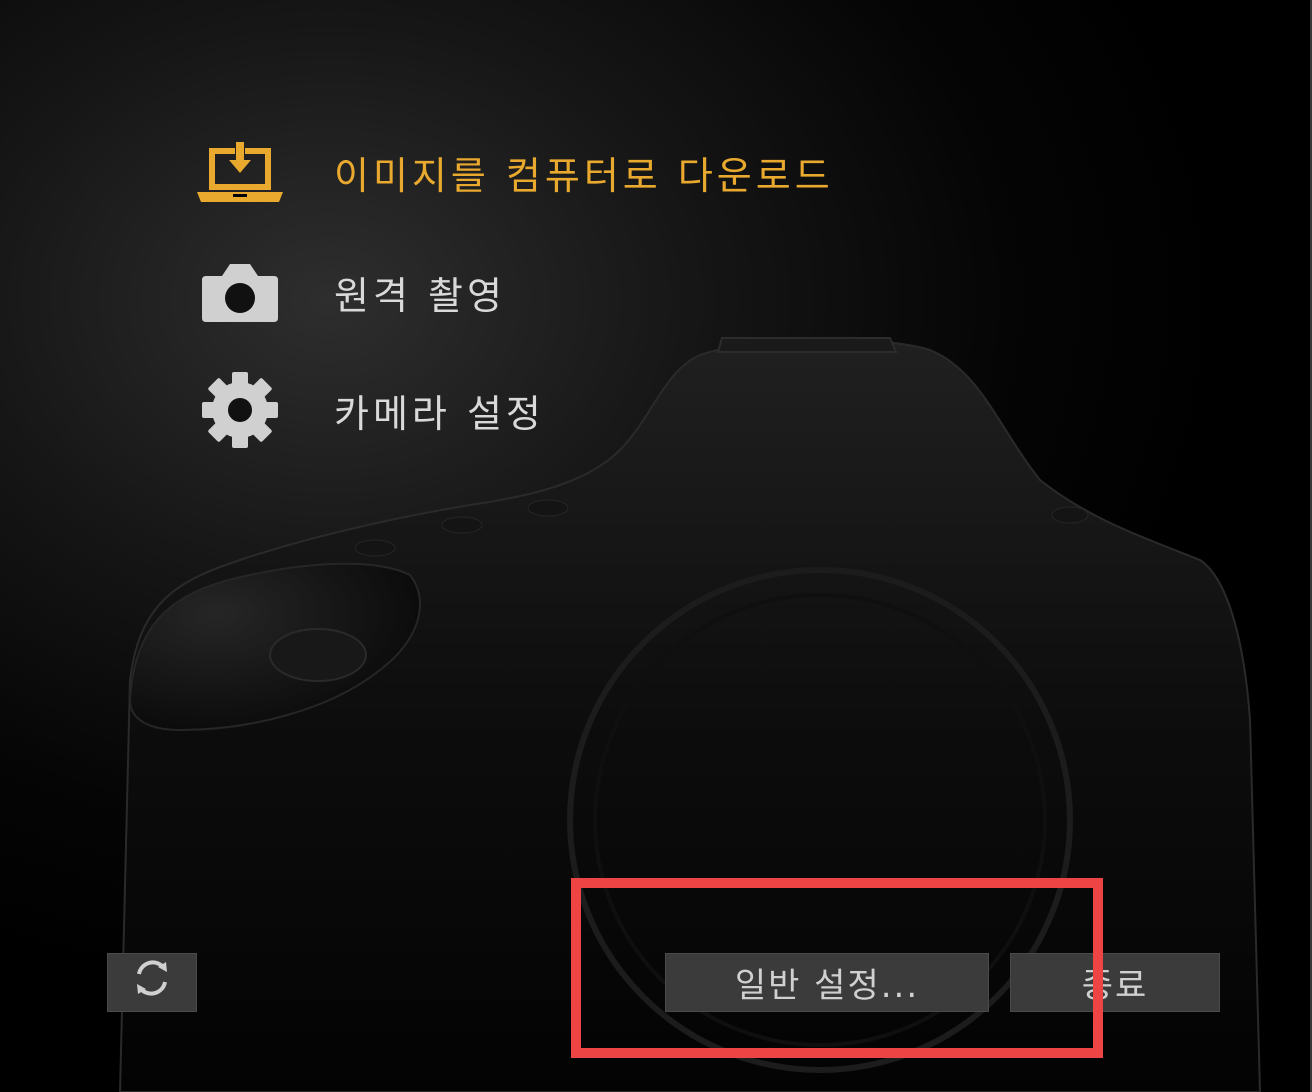 The width and height of the screenshot is (1312, 1092). I want to click on menu-item-label: 이미지를 컴퓨터로 다운로드, so click(584, 175).